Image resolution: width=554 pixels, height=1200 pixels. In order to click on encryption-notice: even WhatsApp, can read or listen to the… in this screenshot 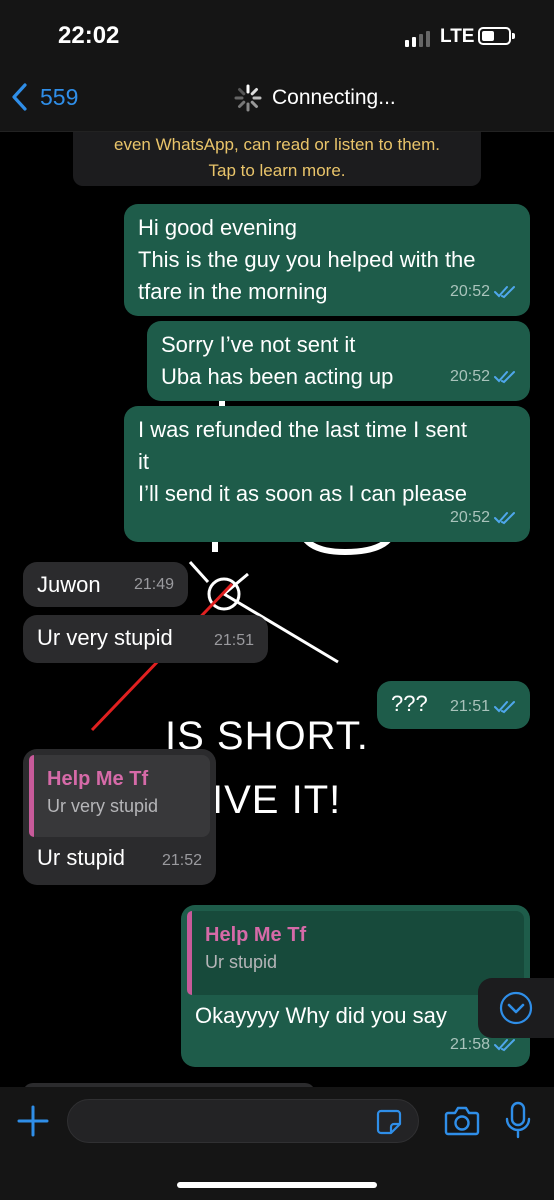, I will do `click(277, 159)`.